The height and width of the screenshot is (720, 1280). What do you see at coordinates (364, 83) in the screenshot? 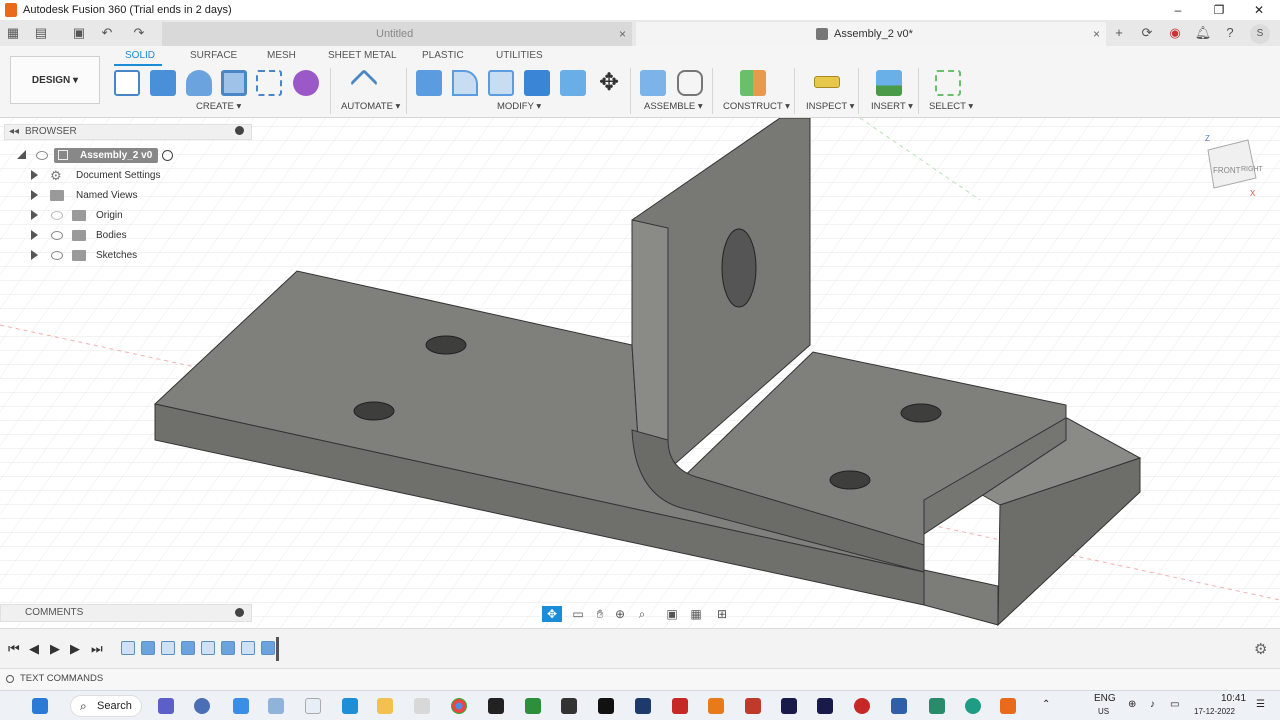
I see `automate-icon` at bounding box center [364, 83].